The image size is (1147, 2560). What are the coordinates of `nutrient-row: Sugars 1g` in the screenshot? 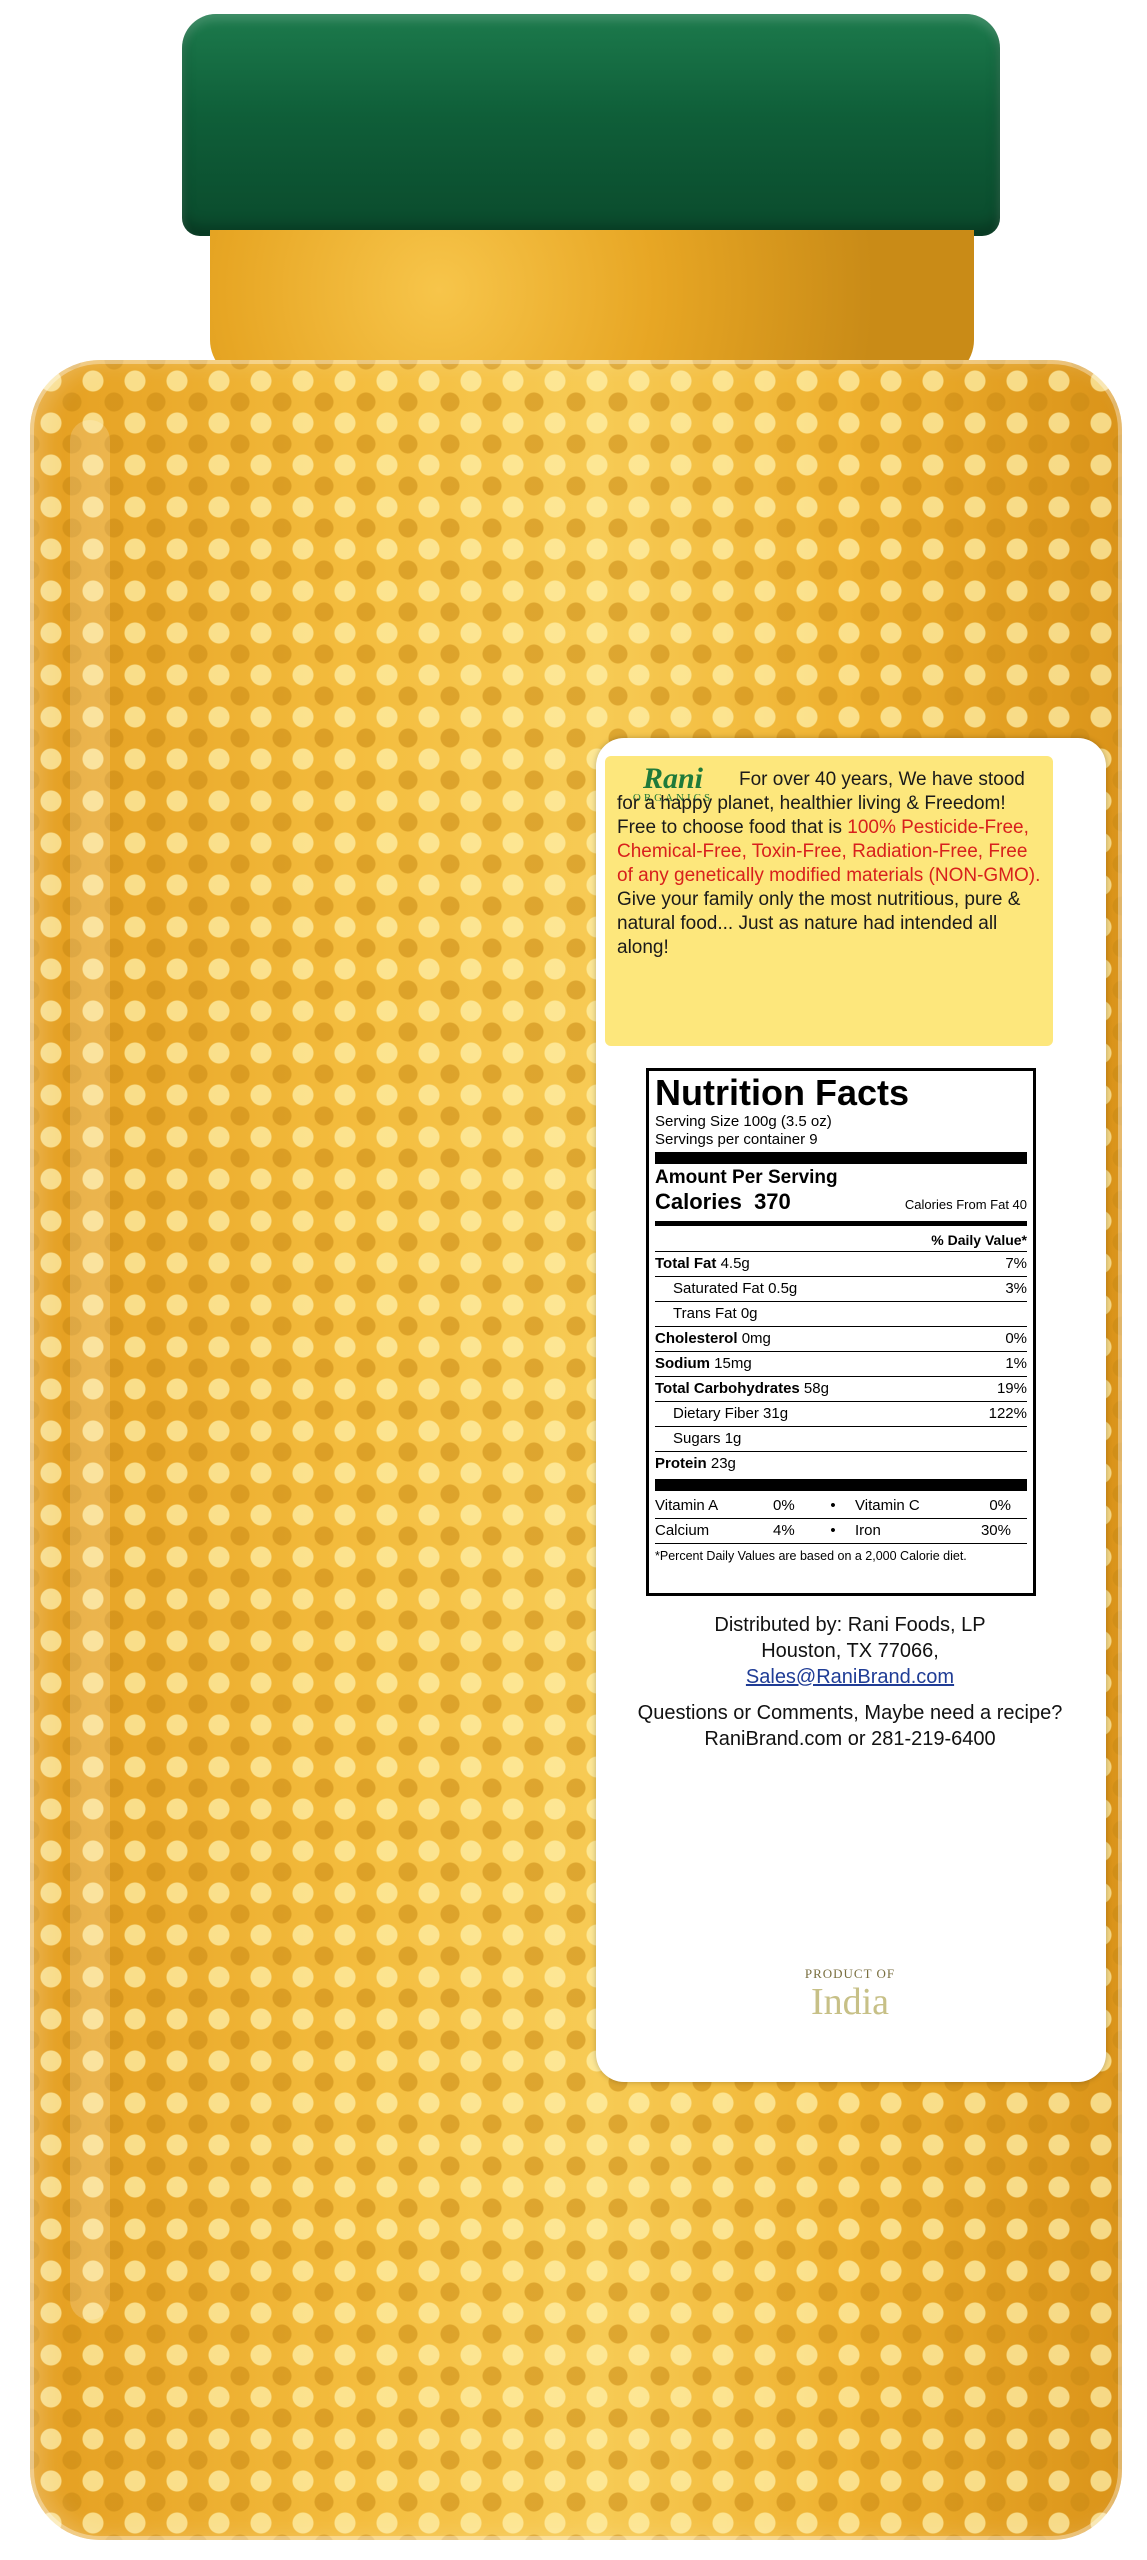 It's located at (841, 1438).